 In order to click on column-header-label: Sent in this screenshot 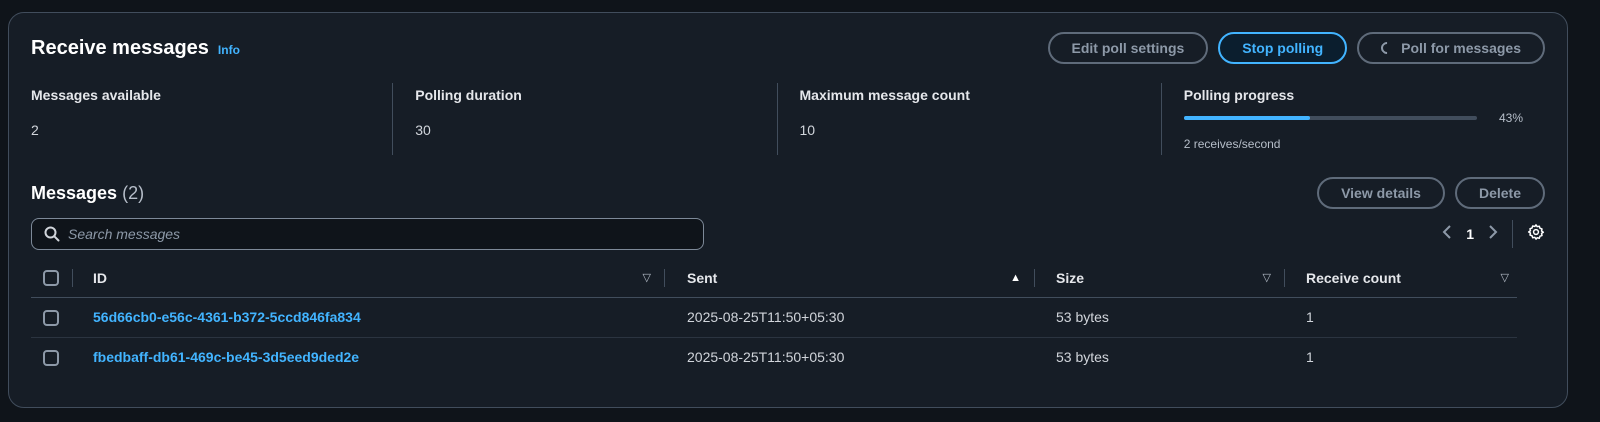, I will do `click(702, 277)`.